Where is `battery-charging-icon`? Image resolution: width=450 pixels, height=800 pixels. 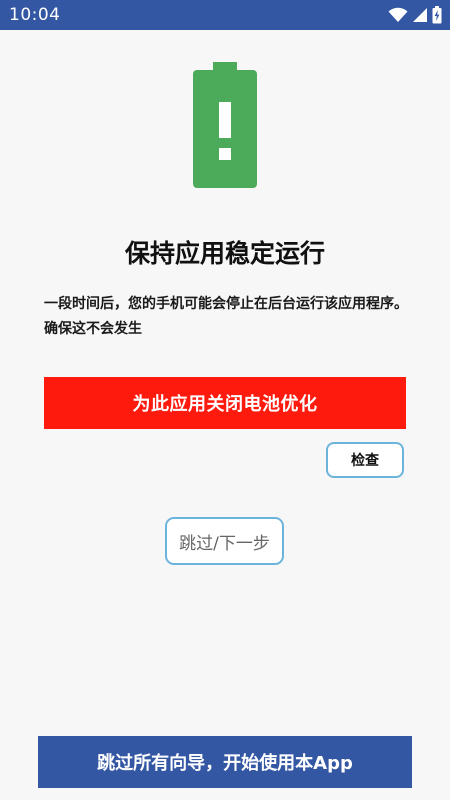
battery-charging-icon is located at coordinates (437, 15).